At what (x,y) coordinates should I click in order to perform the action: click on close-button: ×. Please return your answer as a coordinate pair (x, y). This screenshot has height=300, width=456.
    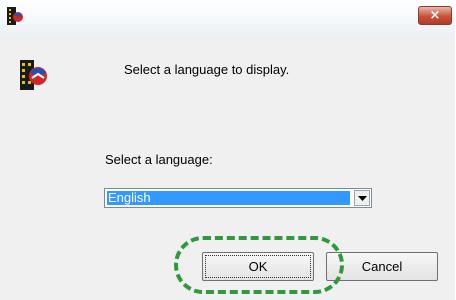
    Looking at the image, I should click on (435, 15).